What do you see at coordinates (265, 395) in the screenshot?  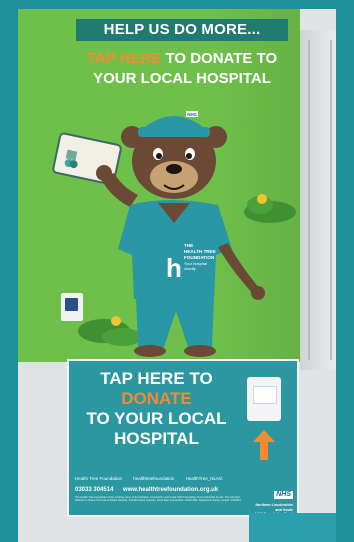 I see `reader-screen` at bounding box center [265, 395].